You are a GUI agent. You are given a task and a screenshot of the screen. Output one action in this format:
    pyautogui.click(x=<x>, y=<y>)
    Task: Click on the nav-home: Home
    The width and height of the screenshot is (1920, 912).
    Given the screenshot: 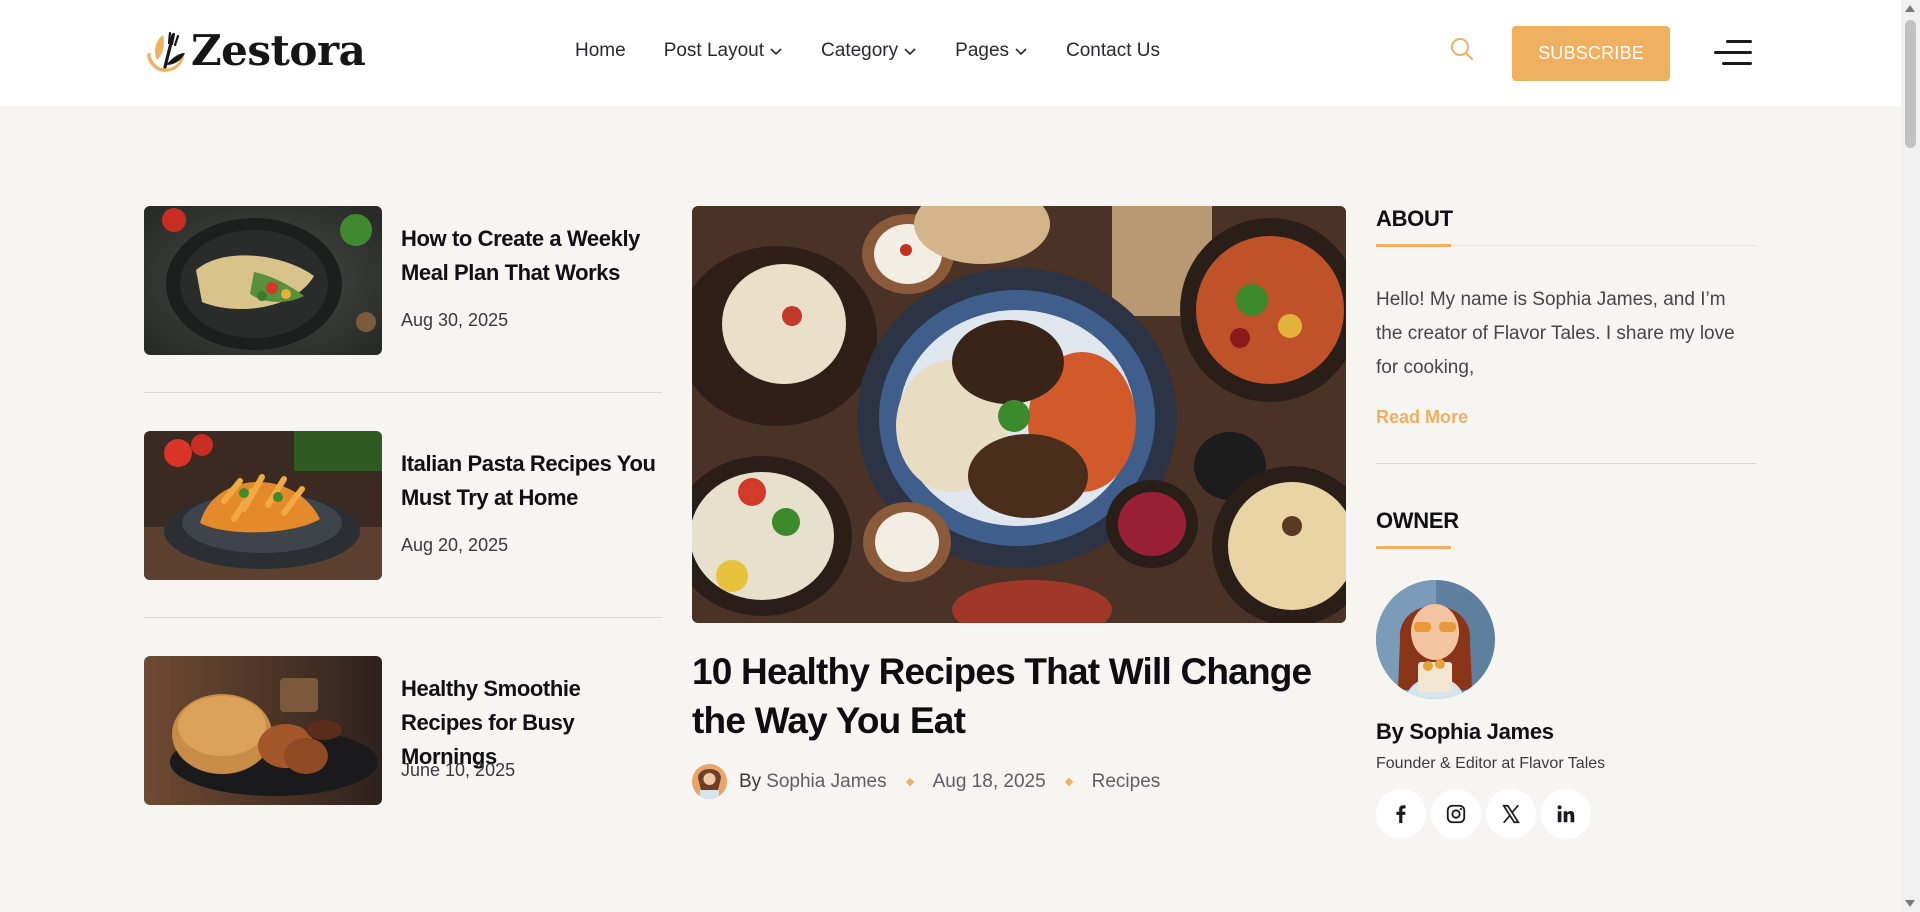 What is the action you would take?
    pyautogui.click(x=600, y=51)
    